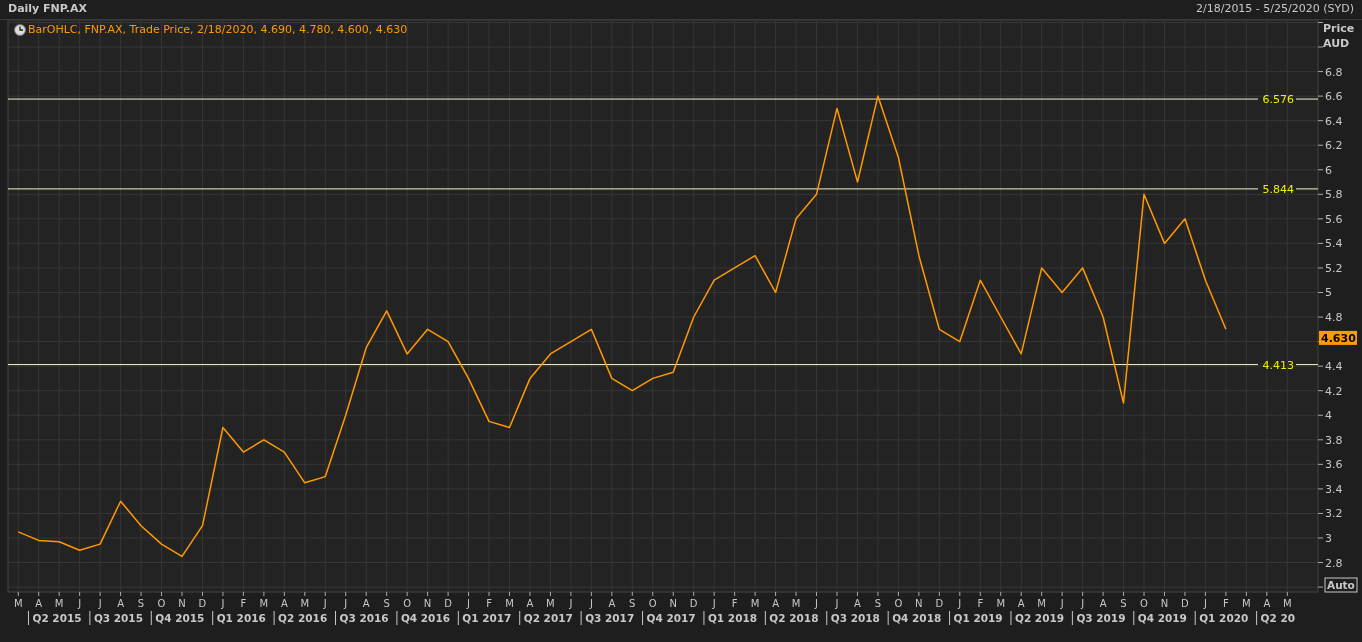 The width and height of the screenshot is (1362, 642). I want to click on date-range: 2/18/2015 - 5/25/2020 (SYD), so click(1274, 9).